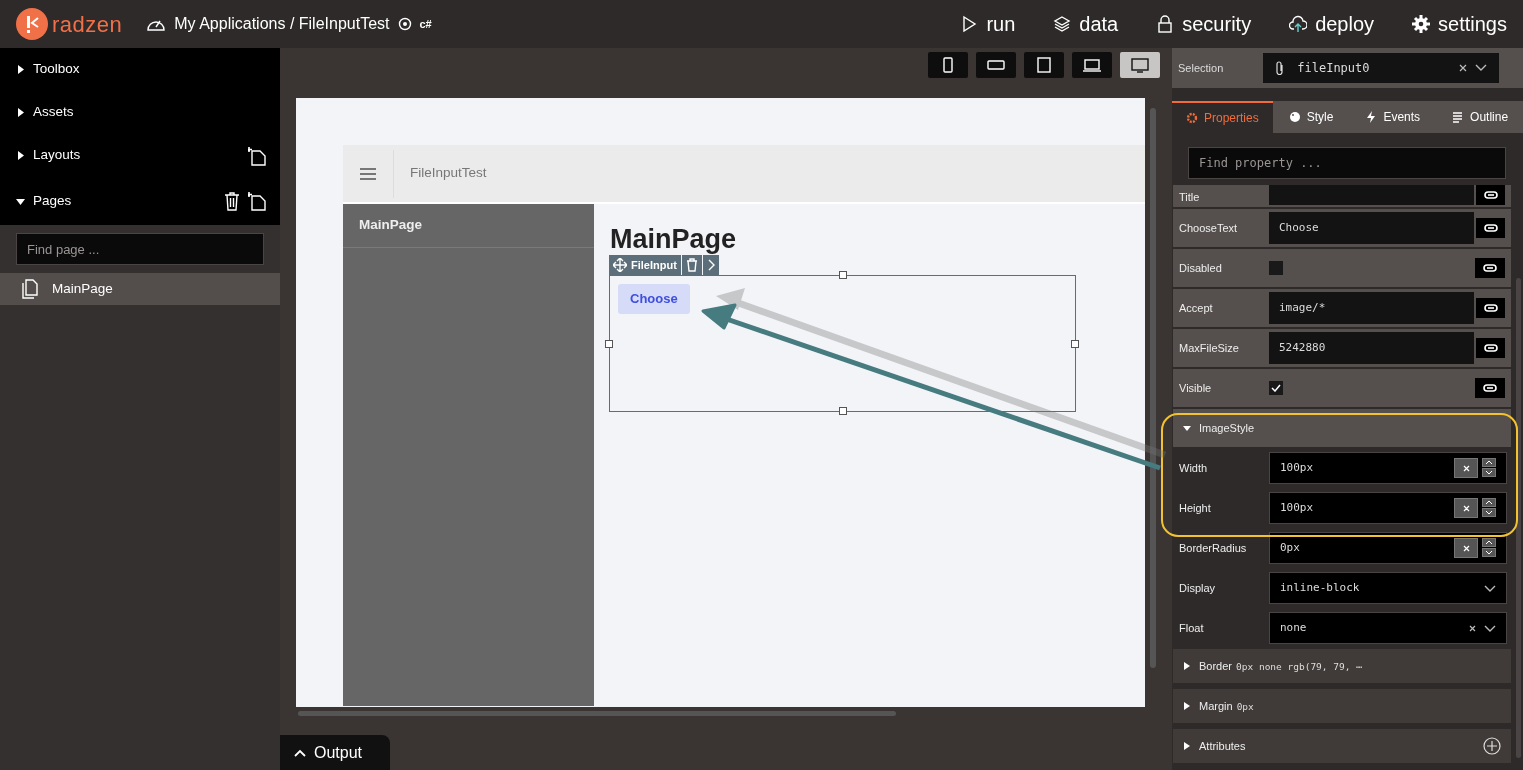  I want to click on caret-down-icon, so click(20, 201).